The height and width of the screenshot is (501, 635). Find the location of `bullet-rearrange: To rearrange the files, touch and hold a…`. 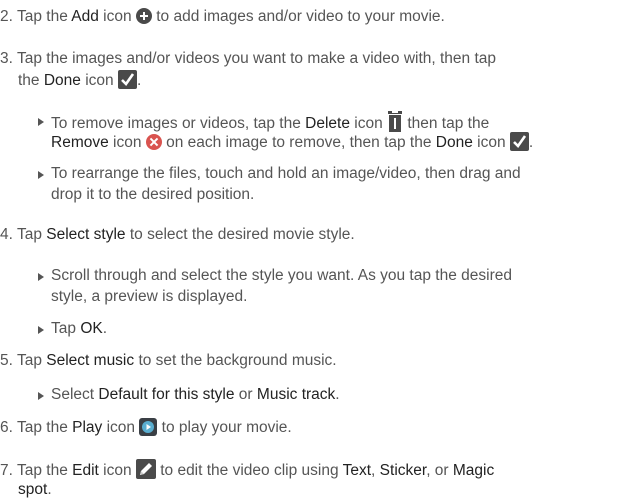

bullet-rearrange: To rearrange the files, touch and hold a… is located at coordinates (286, 173).